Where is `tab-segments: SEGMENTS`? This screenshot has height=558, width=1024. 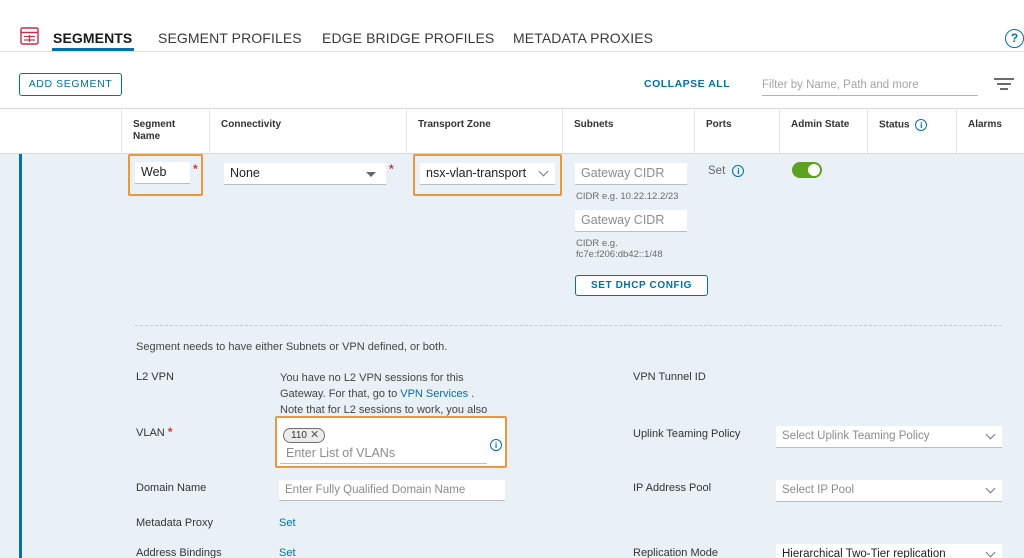
tab-segments: SEGMENTS is located at coordinates (92, 38).